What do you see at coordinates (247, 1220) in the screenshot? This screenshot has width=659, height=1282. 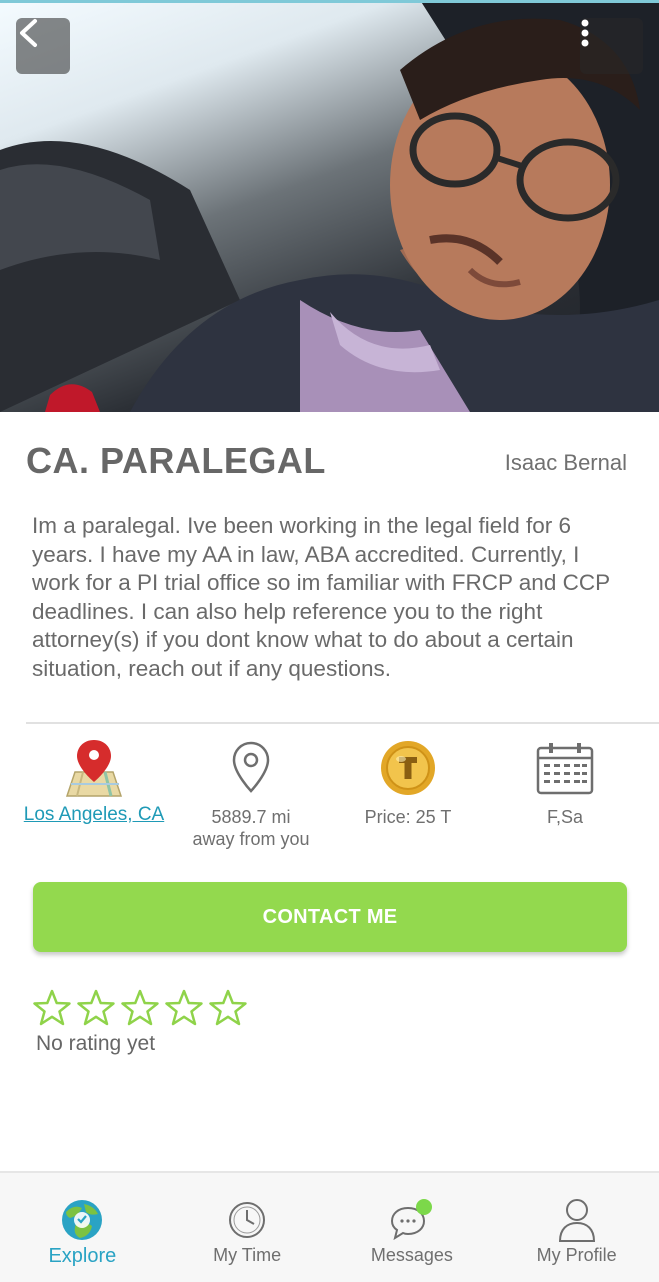 I see `clock-icon` at bounding box center [247, 1220].